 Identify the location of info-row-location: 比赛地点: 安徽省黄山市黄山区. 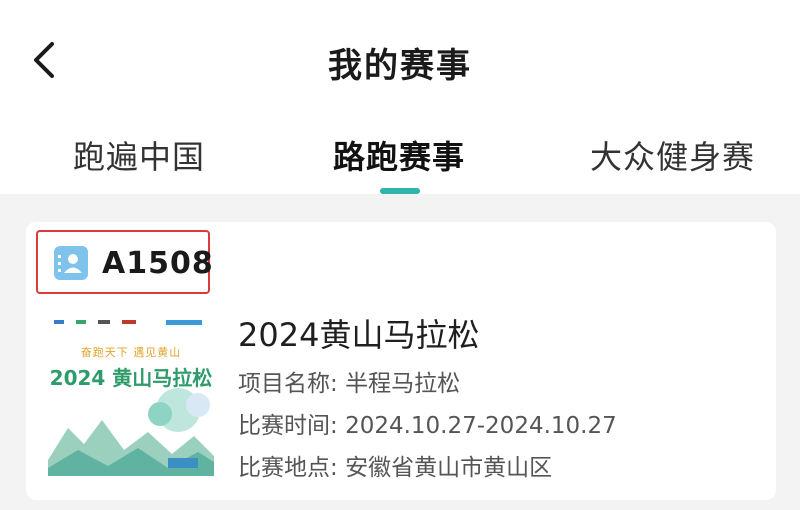
(395, 465).